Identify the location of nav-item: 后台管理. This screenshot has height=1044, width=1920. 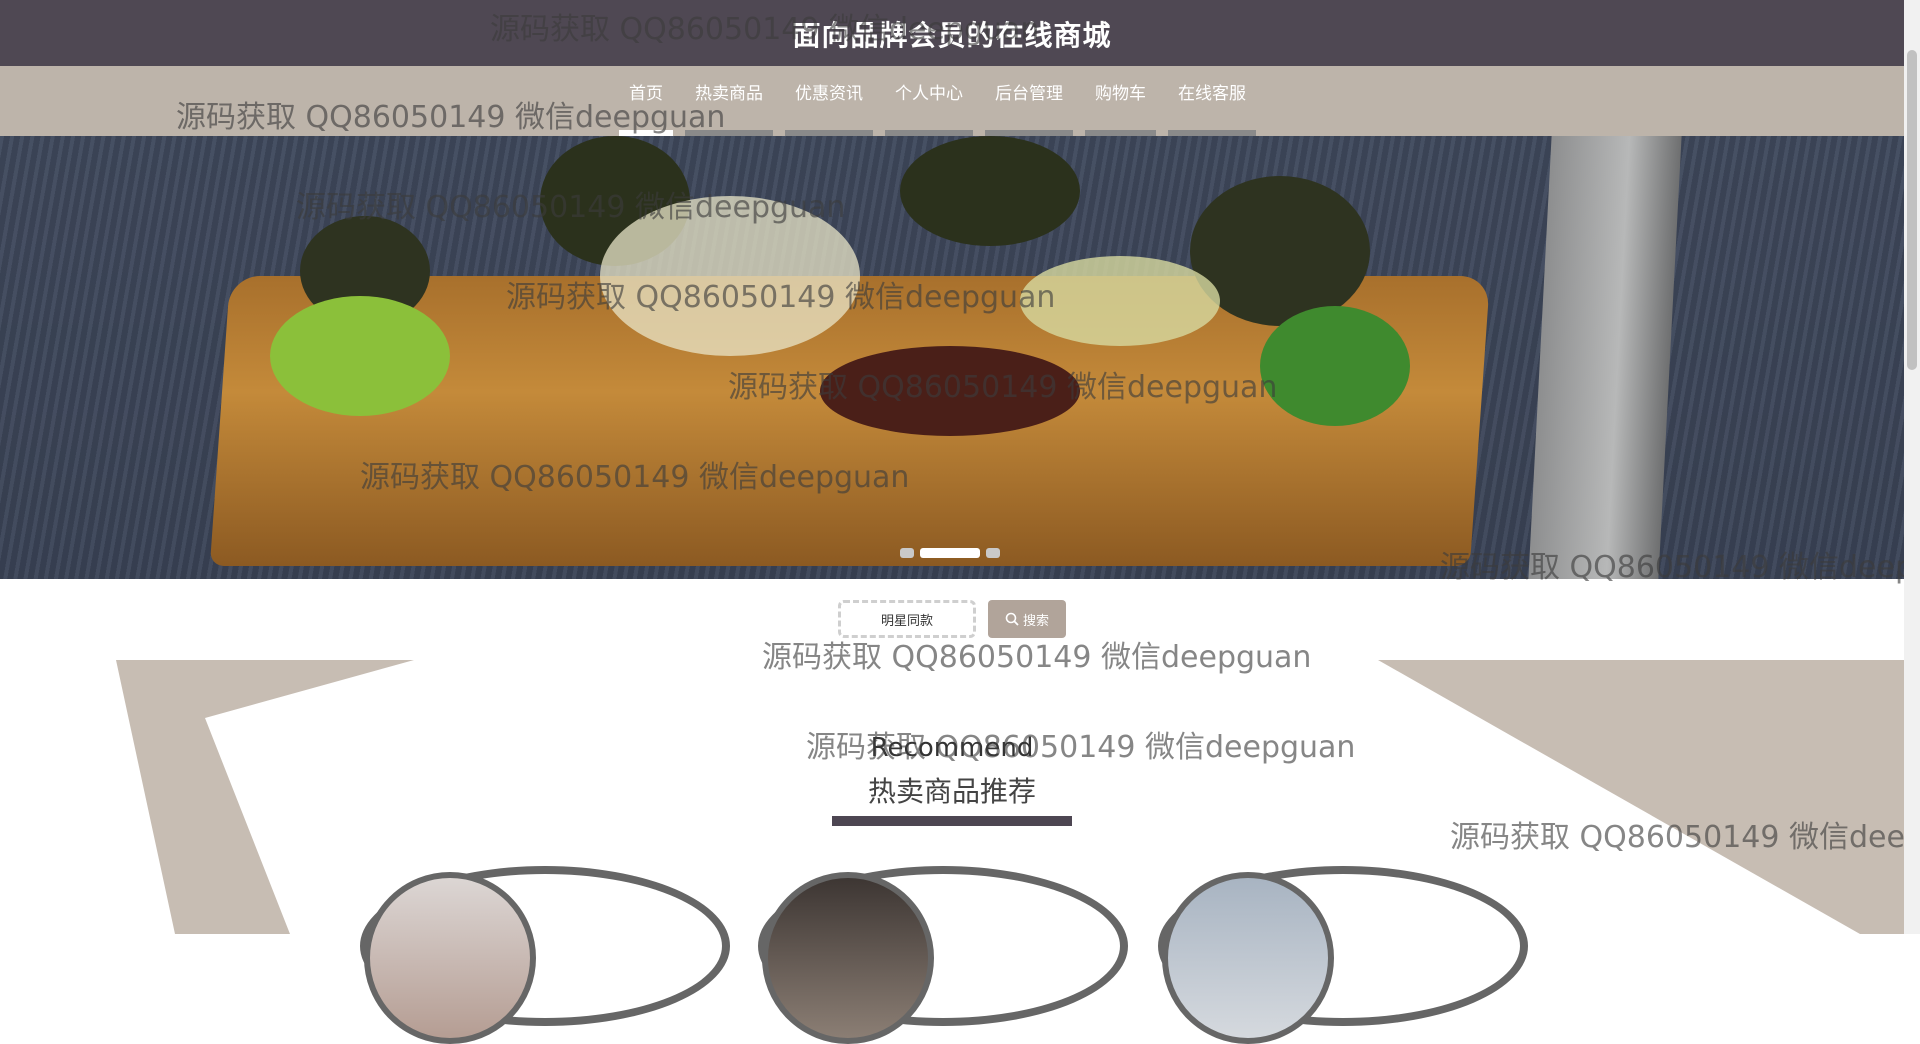
(1029, 101).